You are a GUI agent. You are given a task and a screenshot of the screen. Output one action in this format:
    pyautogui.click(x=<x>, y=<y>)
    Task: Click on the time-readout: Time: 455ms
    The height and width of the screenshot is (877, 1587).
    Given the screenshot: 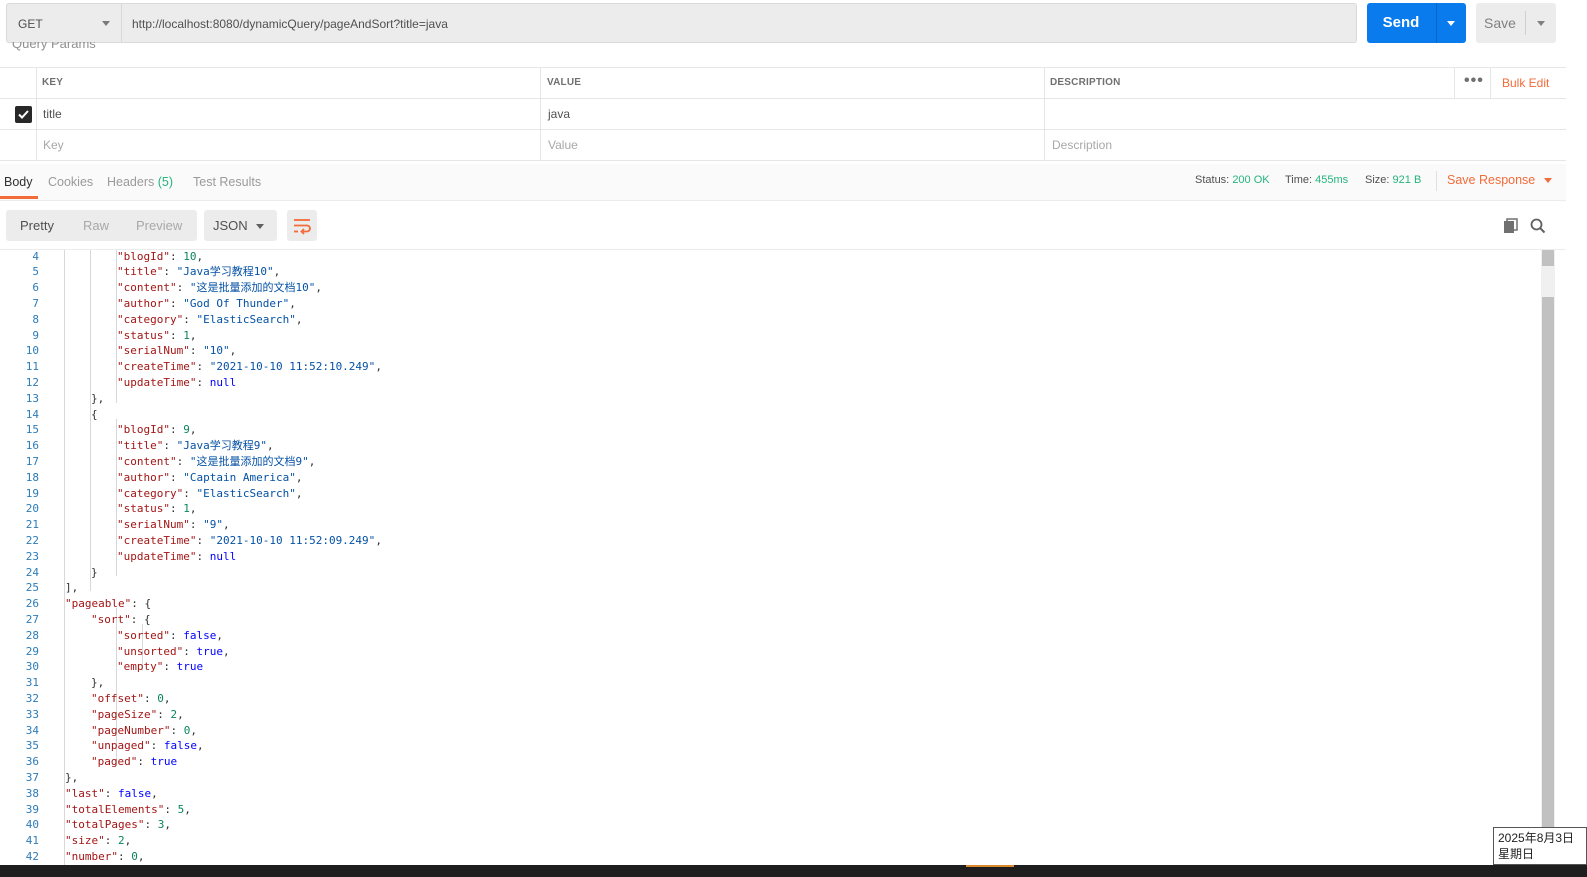 What is the action you would take?
    pyautogui.click(x=1317, y=180)
    